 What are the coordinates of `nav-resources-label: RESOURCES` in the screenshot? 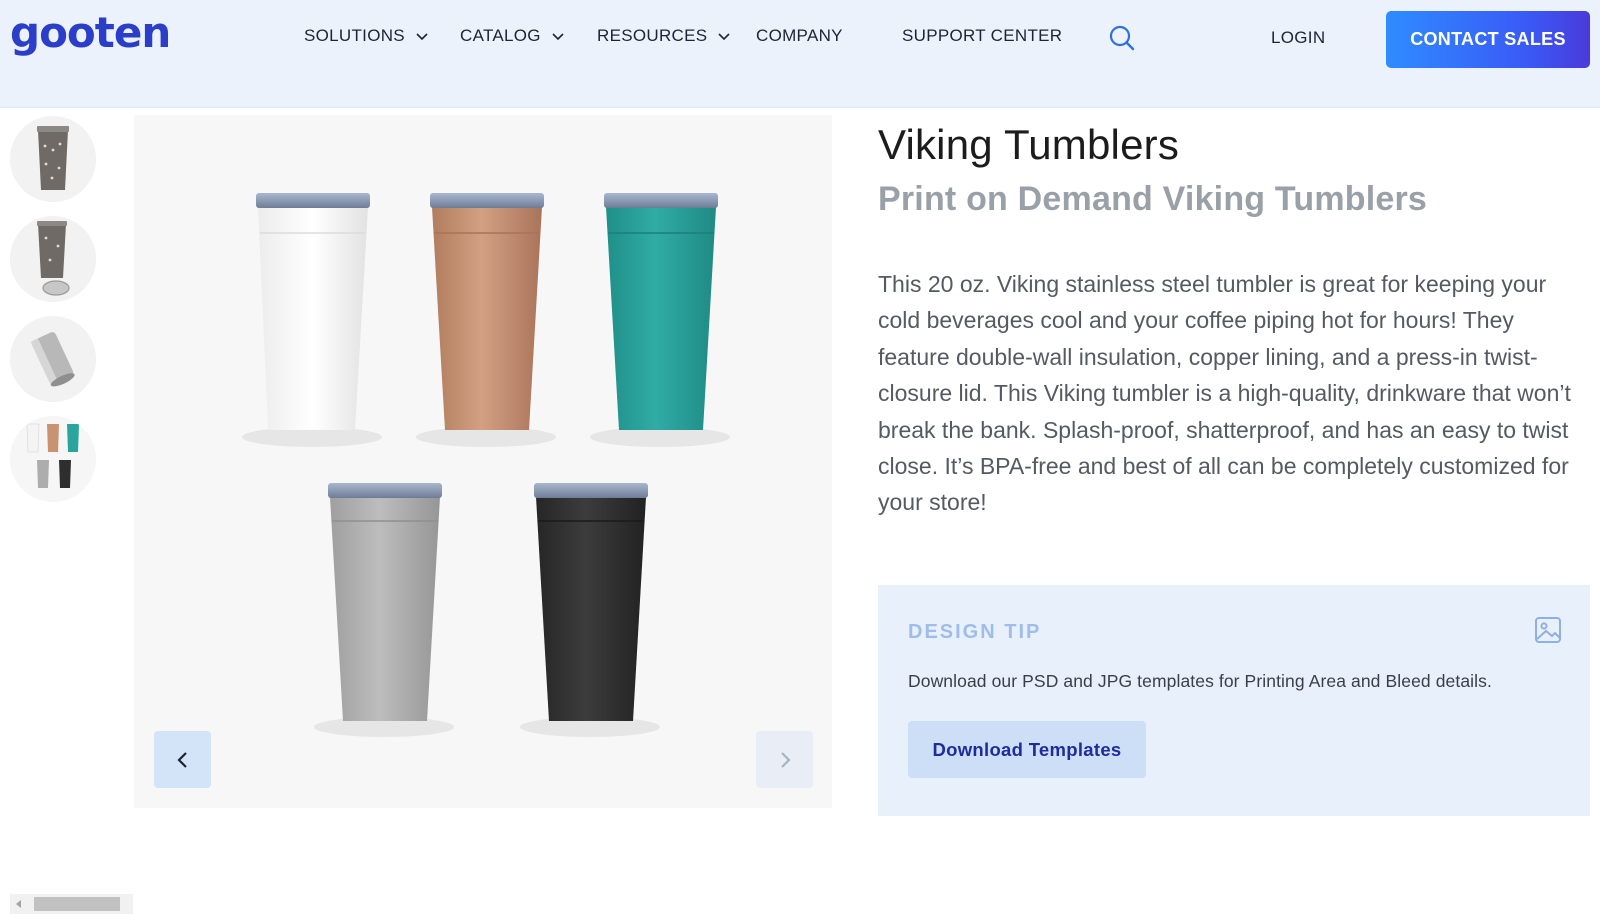 It's located at (652, 35).